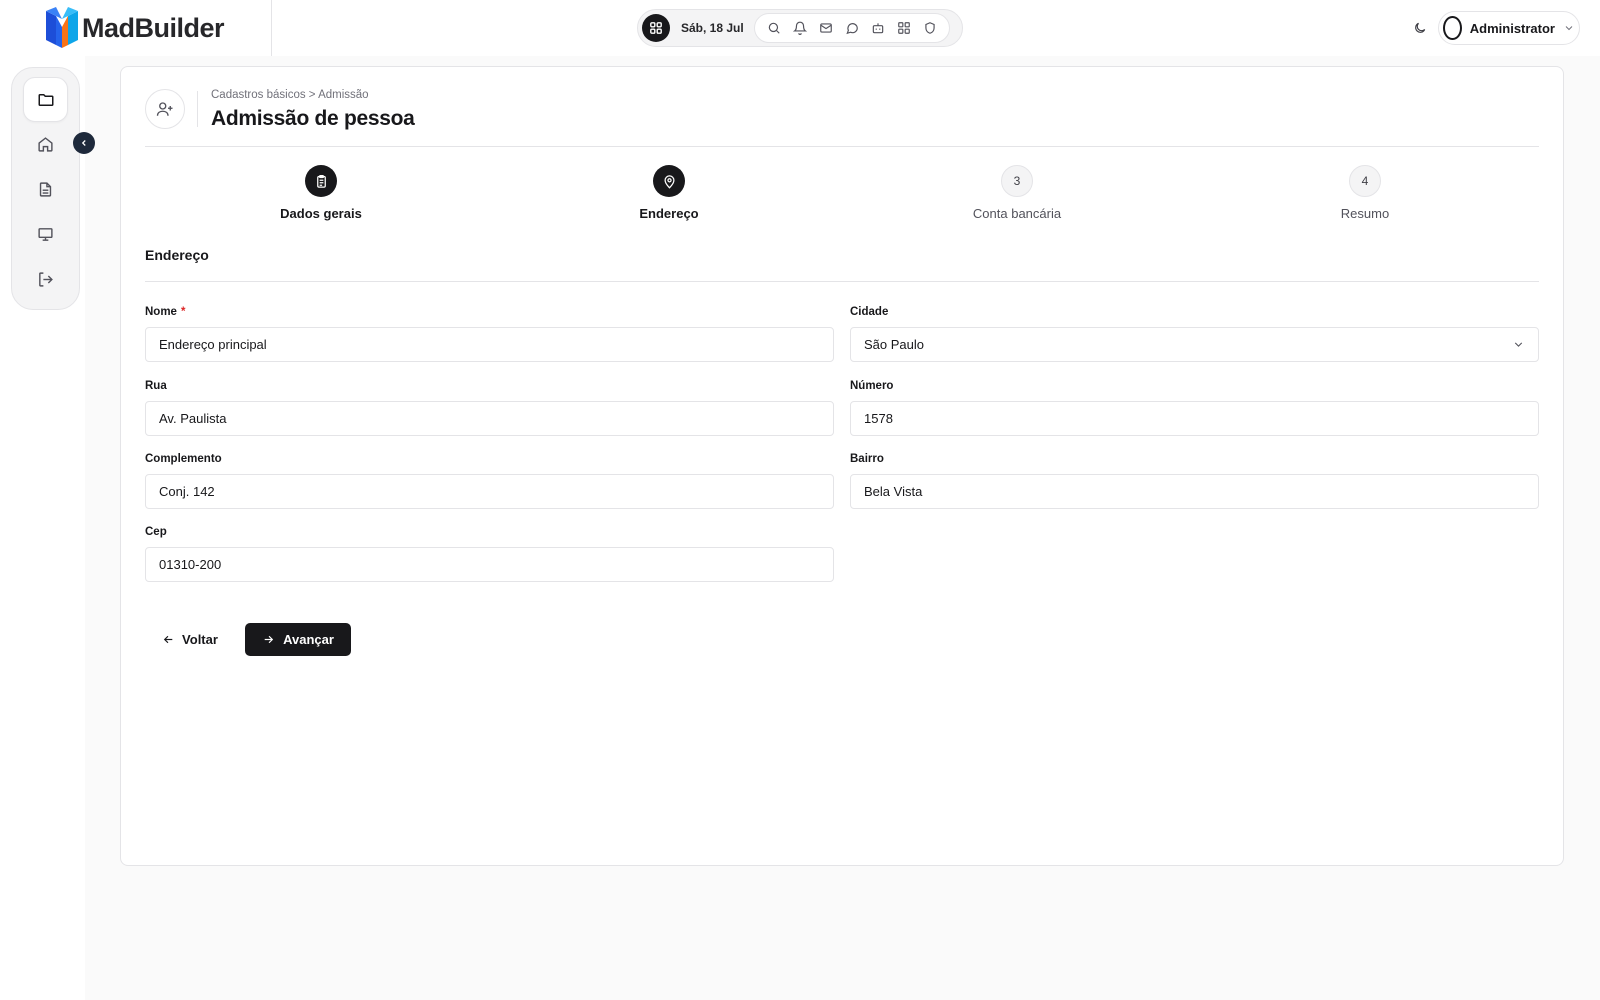 The image size is (1600, 1000). Describe the element at coordinates (197, 109) in the screenshot. I see `header-divider` at that location.